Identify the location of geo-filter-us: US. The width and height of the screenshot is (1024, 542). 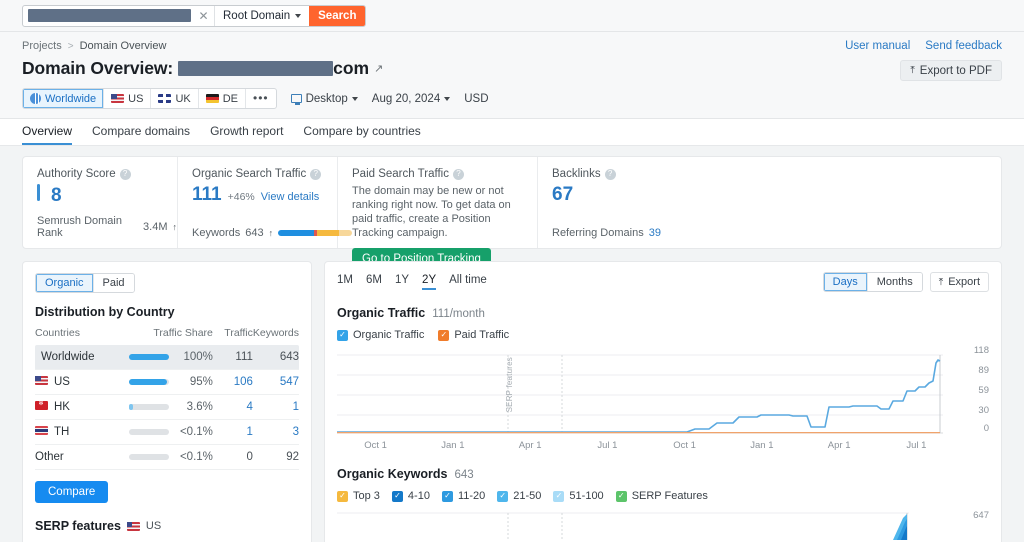
(128, 98).